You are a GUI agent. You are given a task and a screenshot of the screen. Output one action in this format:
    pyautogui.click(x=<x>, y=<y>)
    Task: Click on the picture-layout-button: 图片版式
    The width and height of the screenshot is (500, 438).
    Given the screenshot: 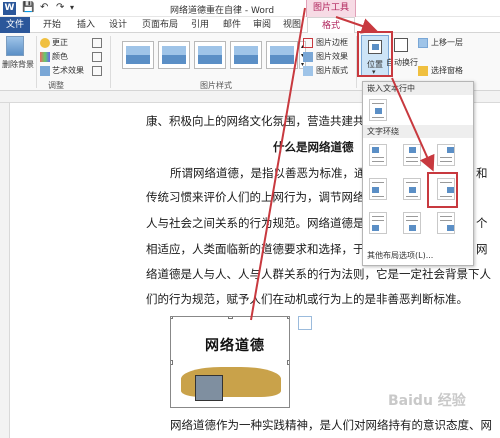 What is the action you would take?
    pyautogui.click(x=332, y=70)
    